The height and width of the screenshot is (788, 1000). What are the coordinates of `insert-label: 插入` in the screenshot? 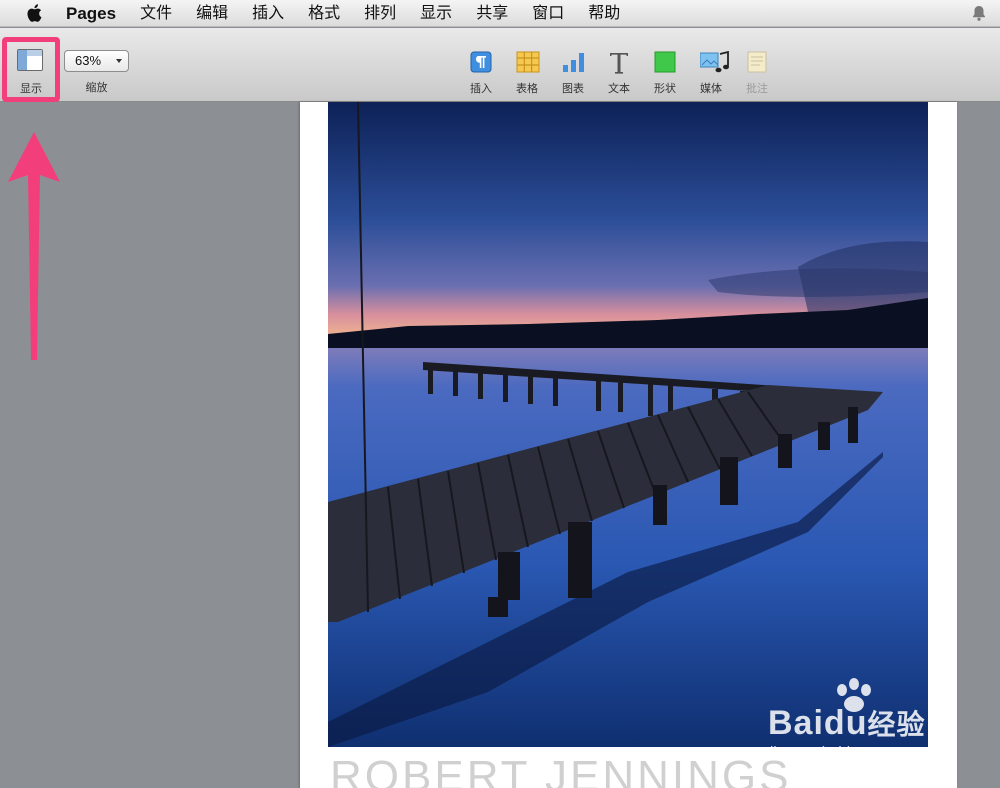 It's located at (481, 89).